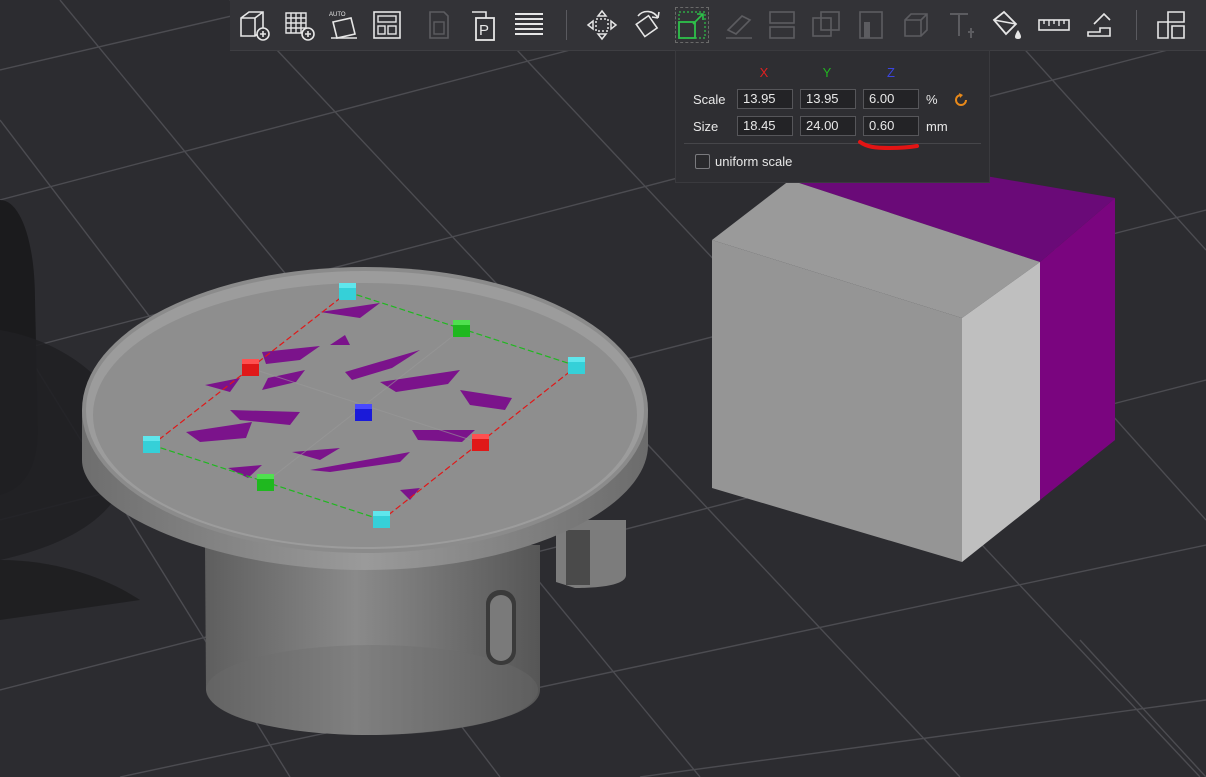  Describe the element at coordinates (347, 291) in the screenshot. I see `corner-handle-top` at that location.